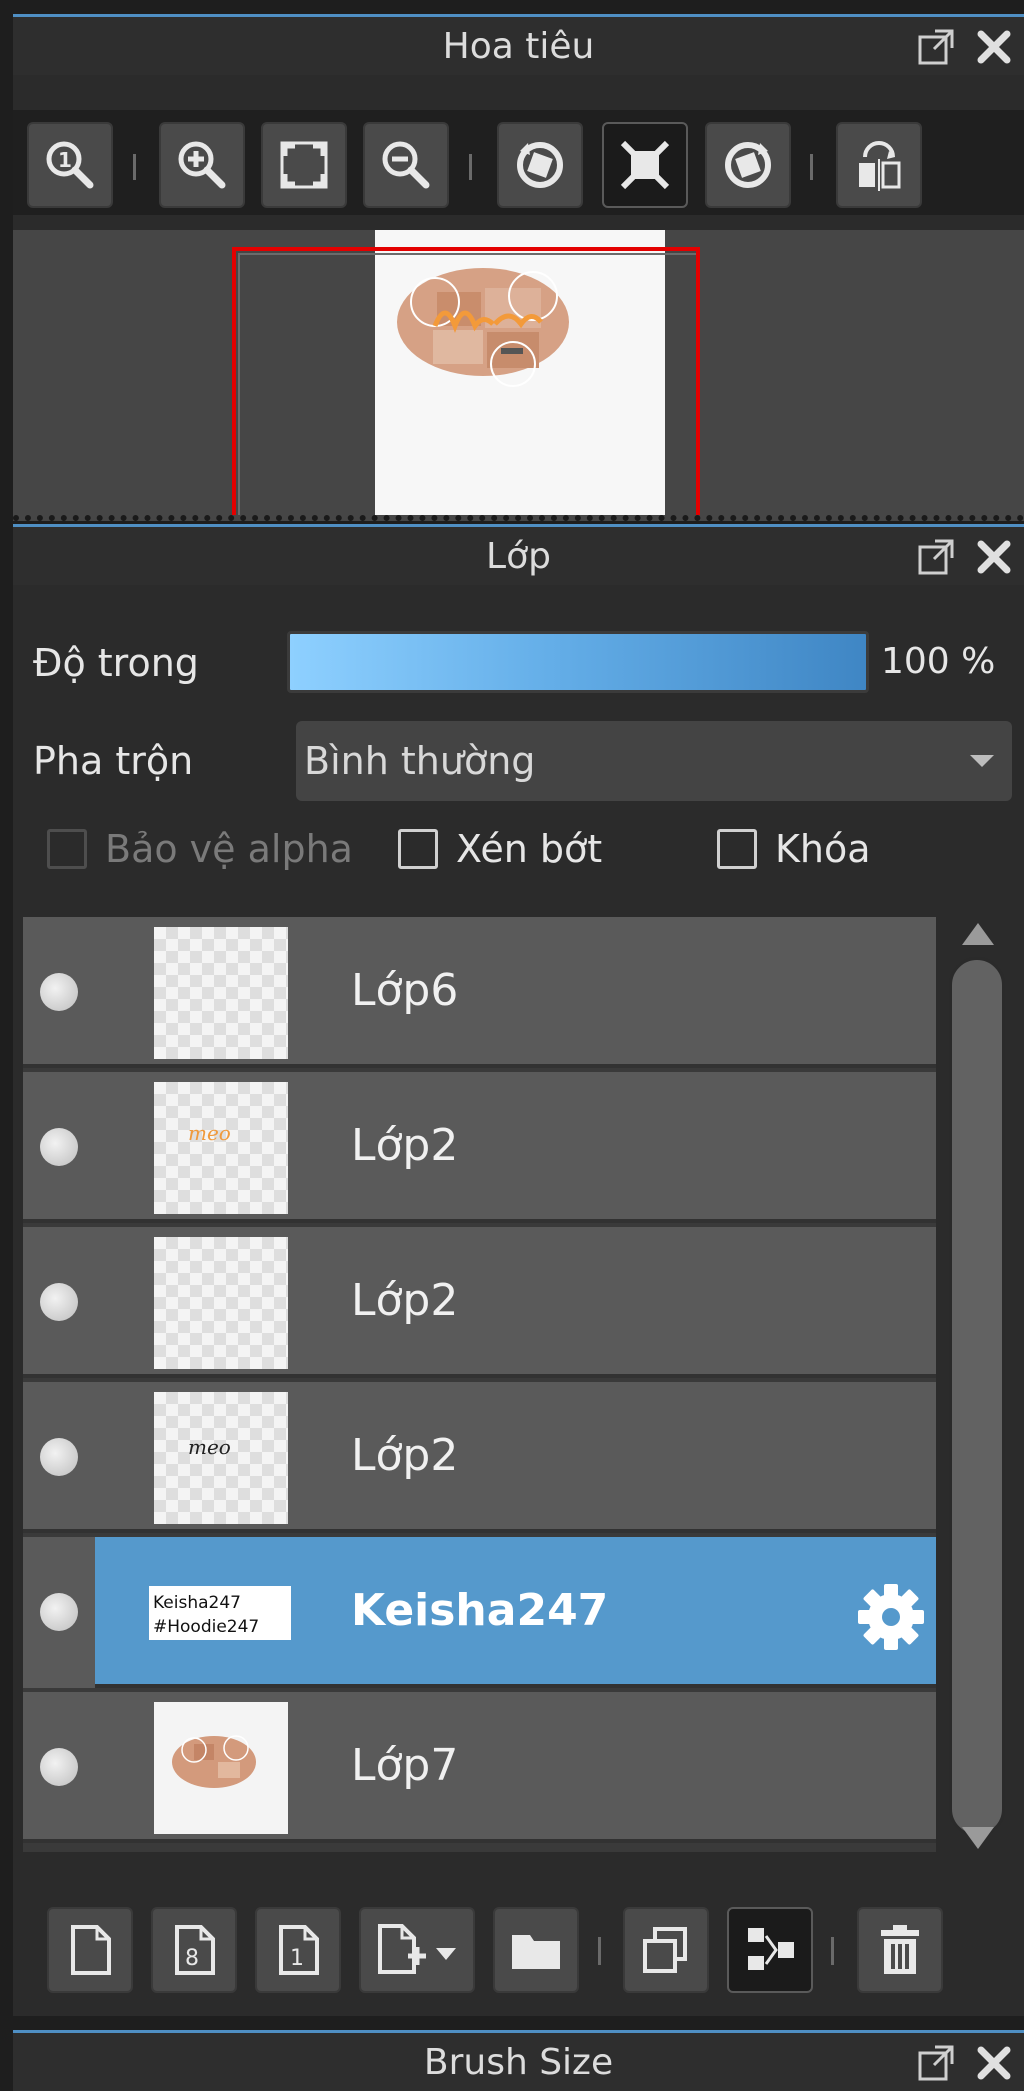 The image size is (1024, 2091). I want to click on blend-mode-select: Bình thường, so click(654, 761).